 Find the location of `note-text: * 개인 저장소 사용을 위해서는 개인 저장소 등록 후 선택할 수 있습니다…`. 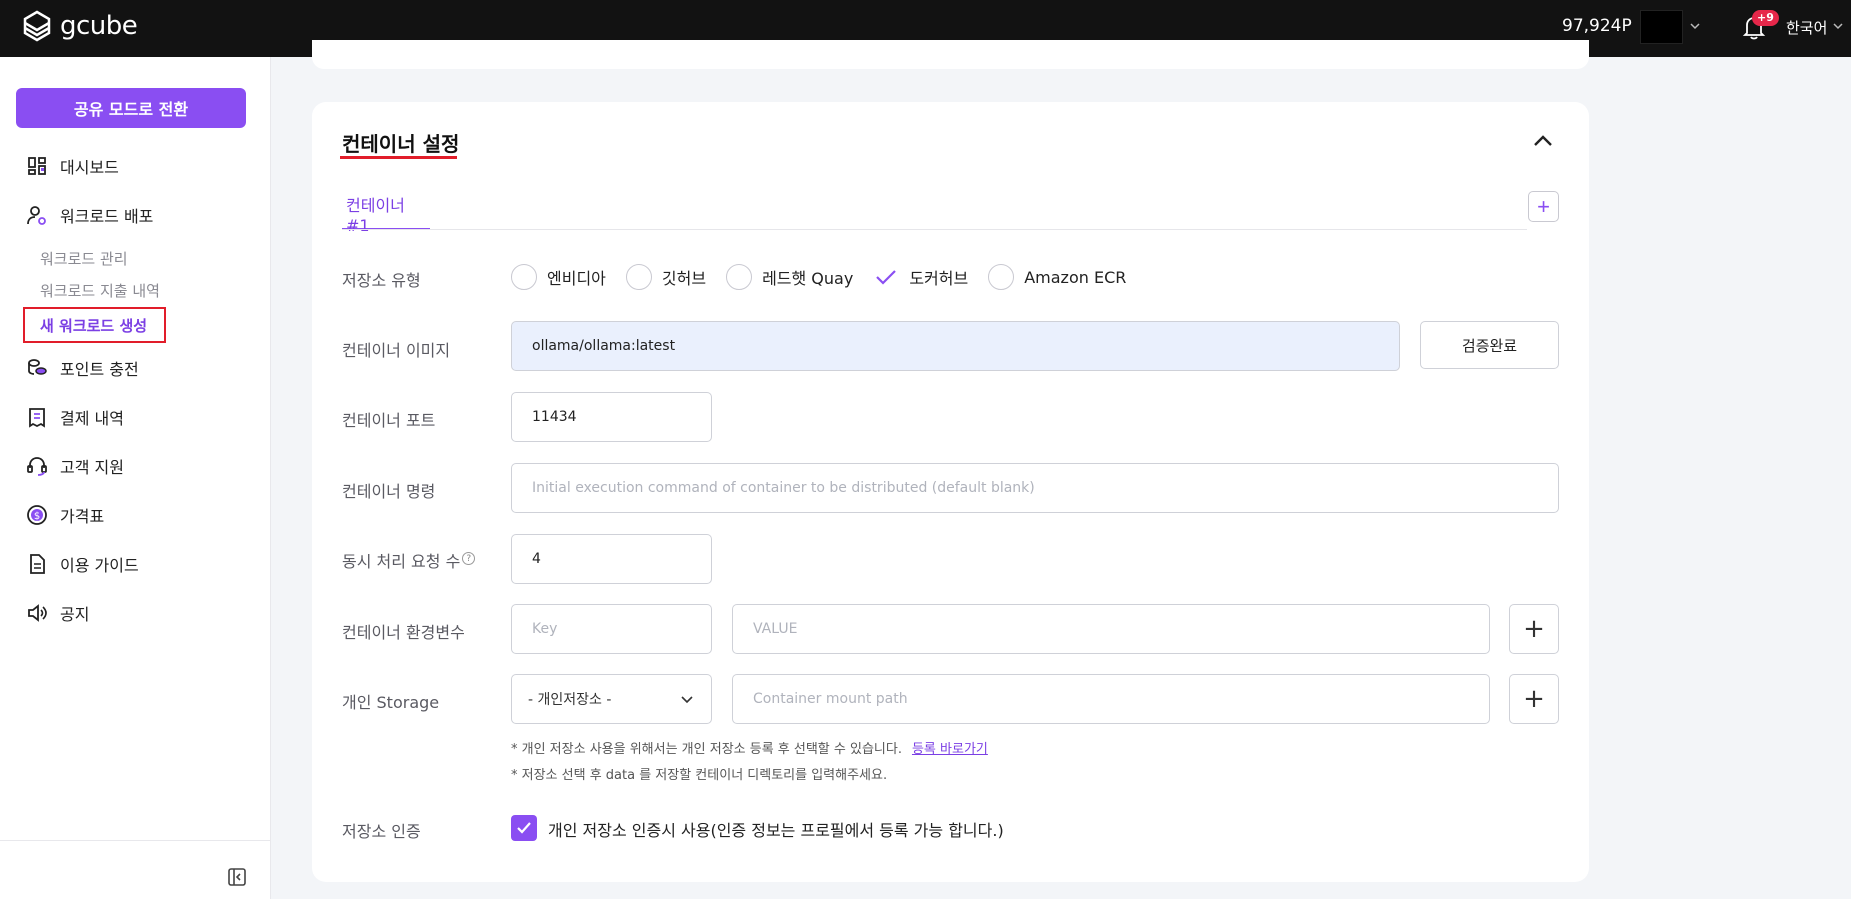

note-text: * 개인 저장소 사용을 위해서는 개인 저장소 등록 후 선택할 수 있습니다… is located at coordinates (706, 749).